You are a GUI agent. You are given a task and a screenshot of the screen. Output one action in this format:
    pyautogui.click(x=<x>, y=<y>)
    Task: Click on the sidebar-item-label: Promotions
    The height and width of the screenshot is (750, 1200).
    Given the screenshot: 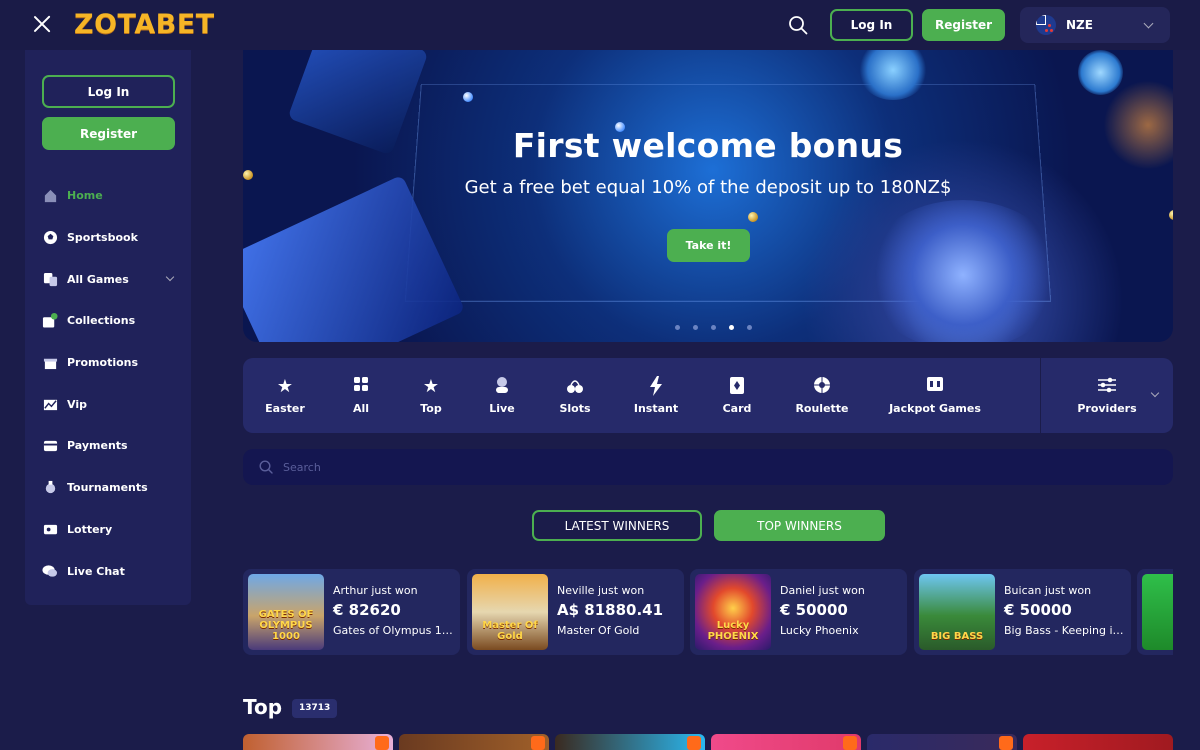 What is the action you would take?
    pyautogui.click(x=103, y=363)
    